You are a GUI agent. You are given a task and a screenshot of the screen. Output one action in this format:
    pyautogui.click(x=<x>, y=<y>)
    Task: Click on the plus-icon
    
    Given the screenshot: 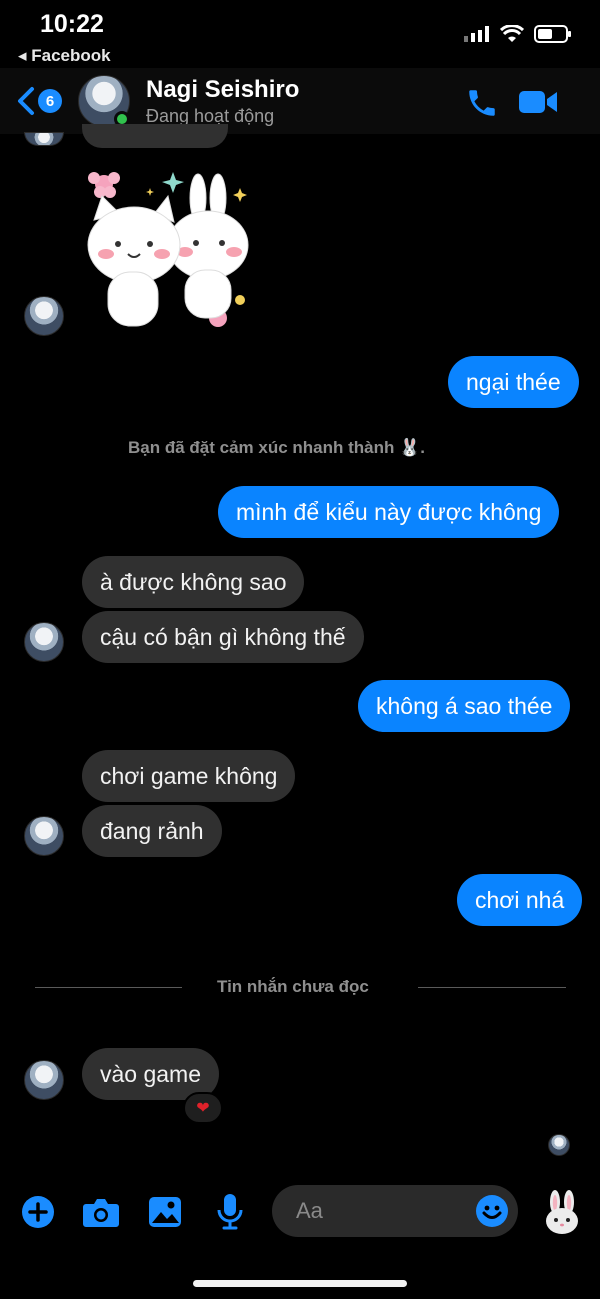 What is the action you would take?
    pyautogui.click(x=38, y=1212)
    